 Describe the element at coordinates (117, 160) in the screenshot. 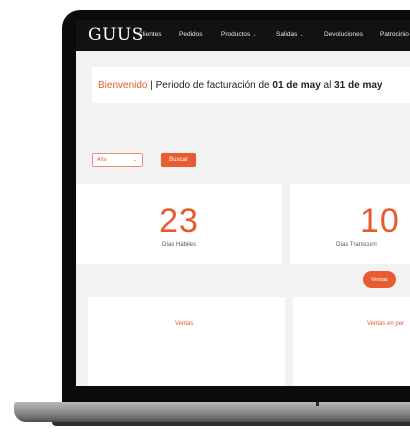

I see `year-select: Año ⌄` at that location.